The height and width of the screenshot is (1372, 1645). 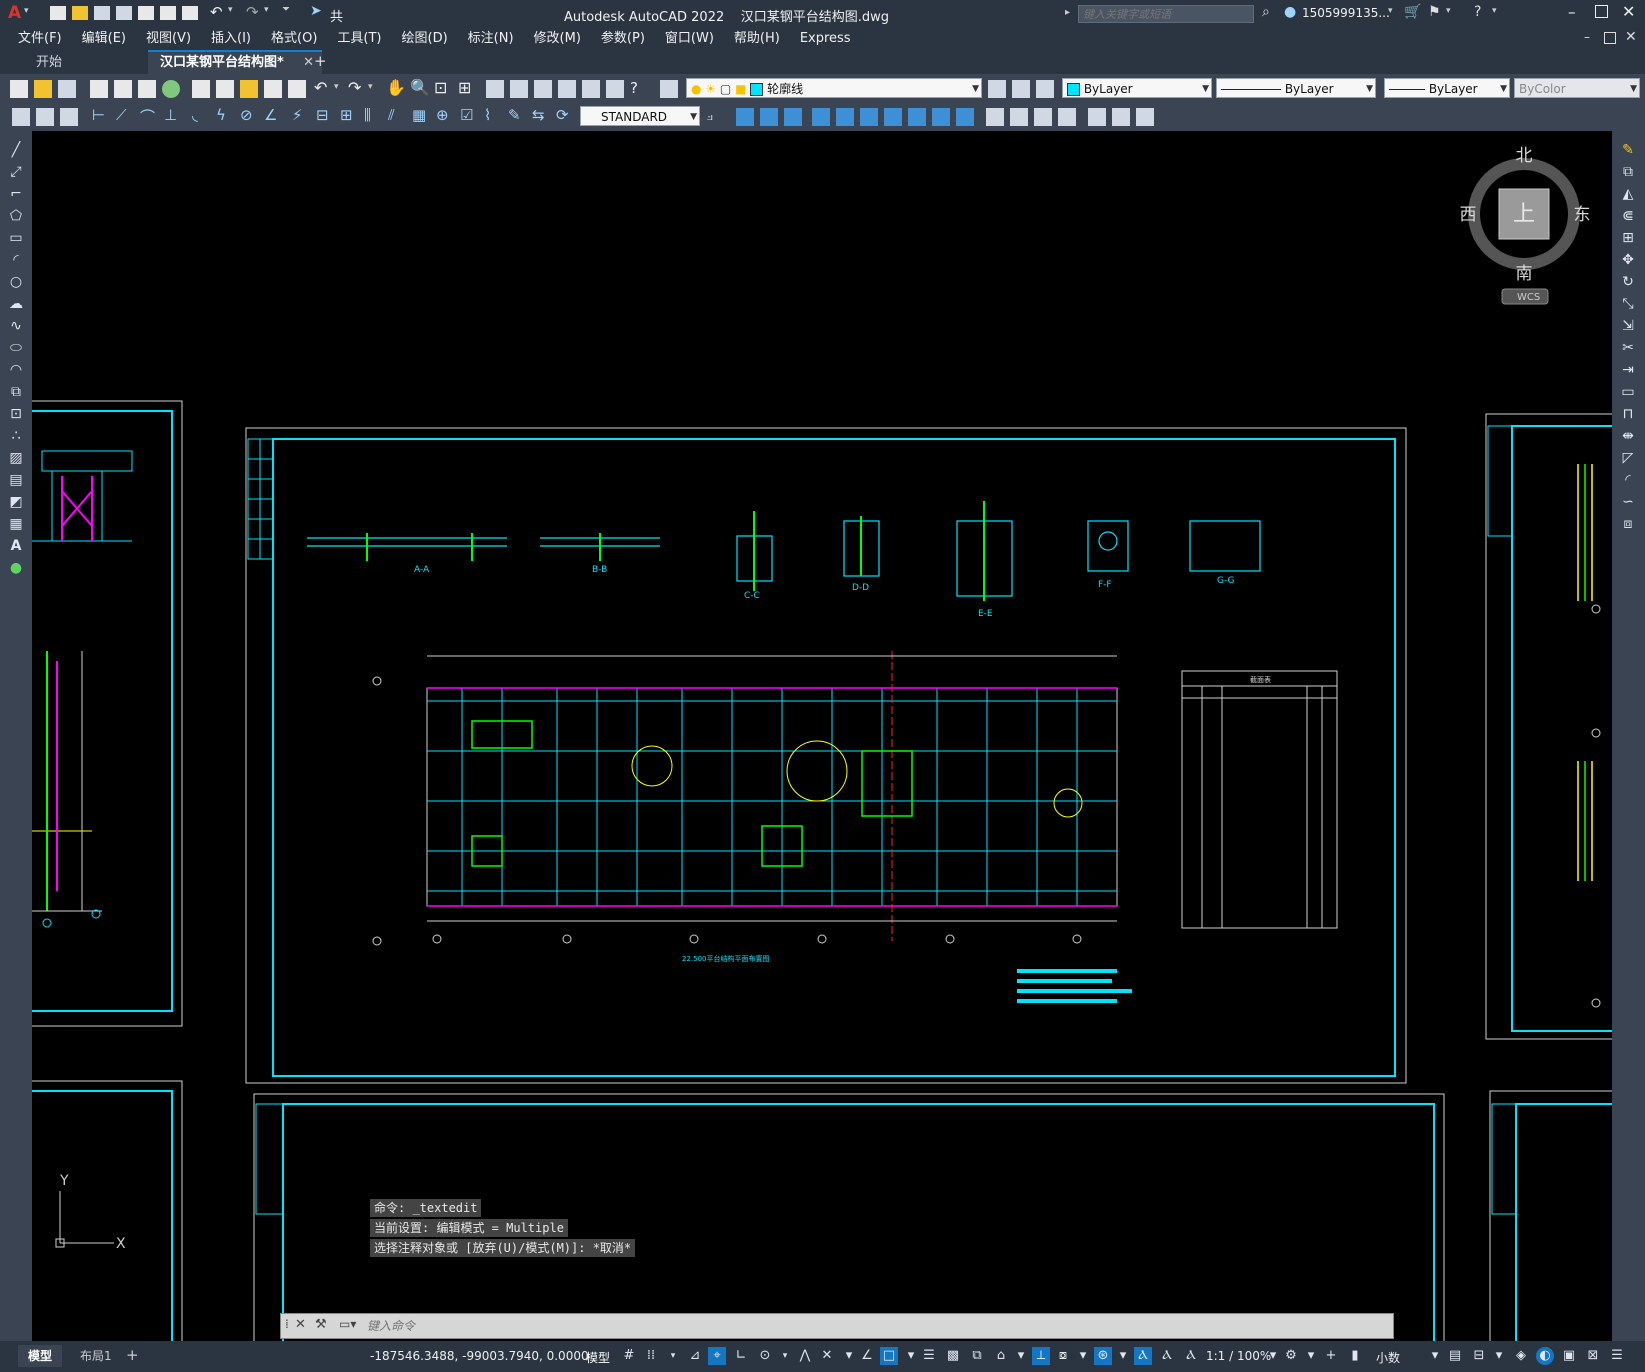 I want to click on tab-model-layout: 模型, so click(x=40, y=1356).